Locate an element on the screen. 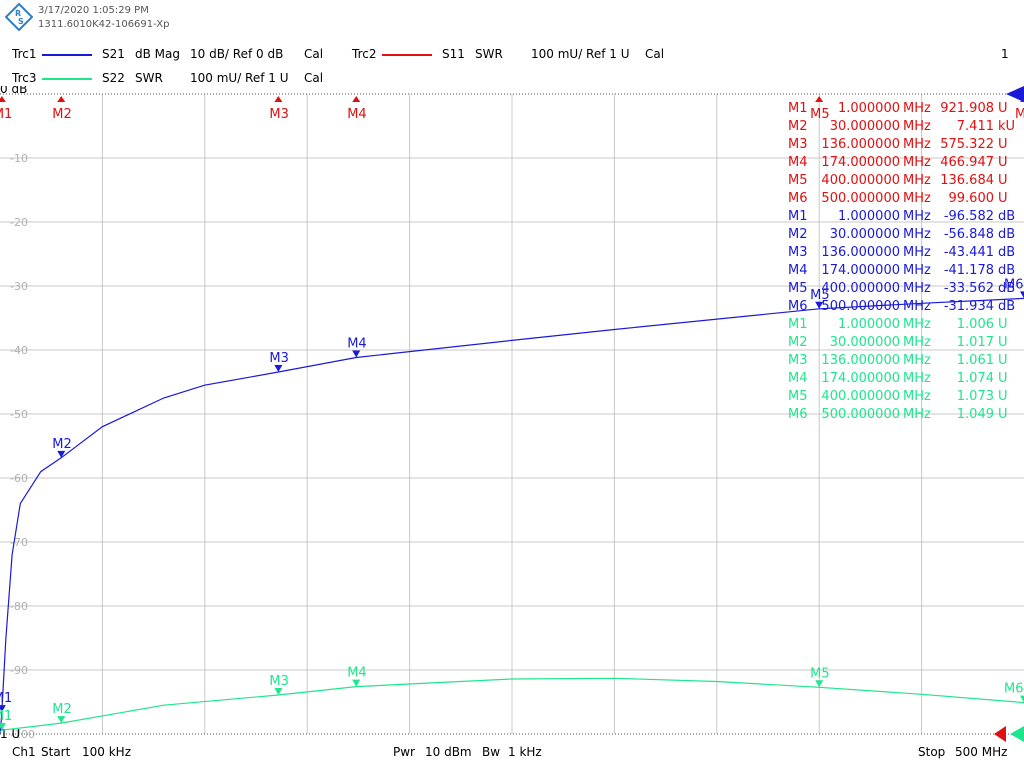  start-value: 100 kHz is located at coordinates (106, 752).